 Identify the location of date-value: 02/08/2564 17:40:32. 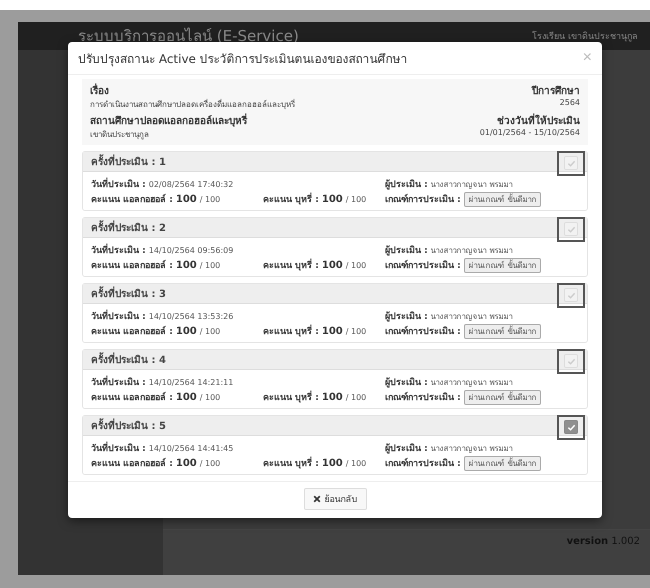
(191, 184).